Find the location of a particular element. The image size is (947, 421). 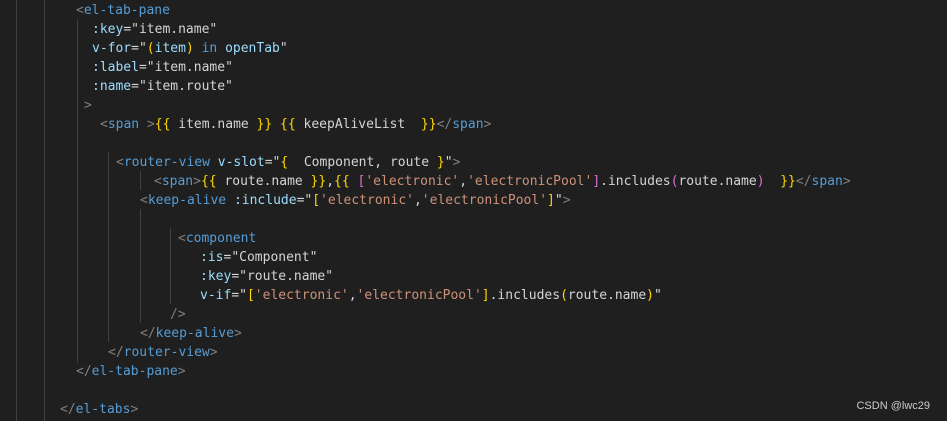

code-line: :label="item.name" is located at coordinates (162, 67).